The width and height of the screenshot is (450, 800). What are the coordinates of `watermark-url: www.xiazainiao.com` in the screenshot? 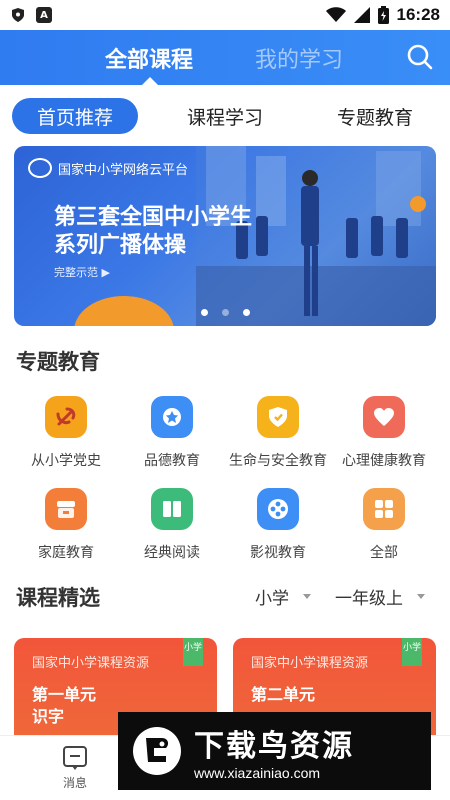 It's located at (257, 773).